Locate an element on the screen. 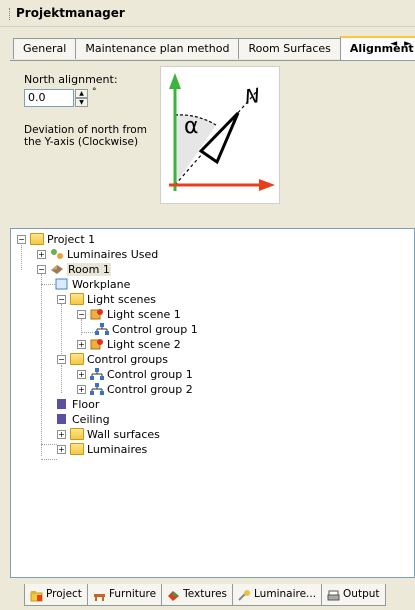  tree-node-ceiling: Ceiling is located at coordinates (82, 419).